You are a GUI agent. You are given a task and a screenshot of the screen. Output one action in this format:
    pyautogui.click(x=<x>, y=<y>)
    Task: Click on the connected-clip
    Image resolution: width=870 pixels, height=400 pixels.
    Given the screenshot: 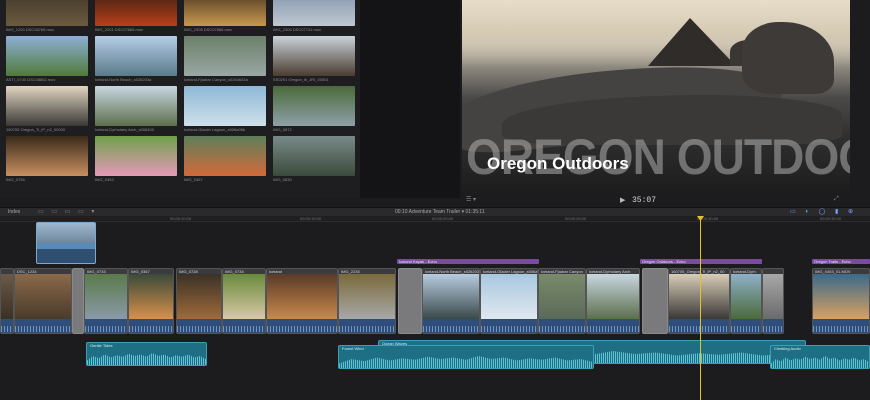 What is the action you would take?
    pyautogui.click(x=66, y=243)
    